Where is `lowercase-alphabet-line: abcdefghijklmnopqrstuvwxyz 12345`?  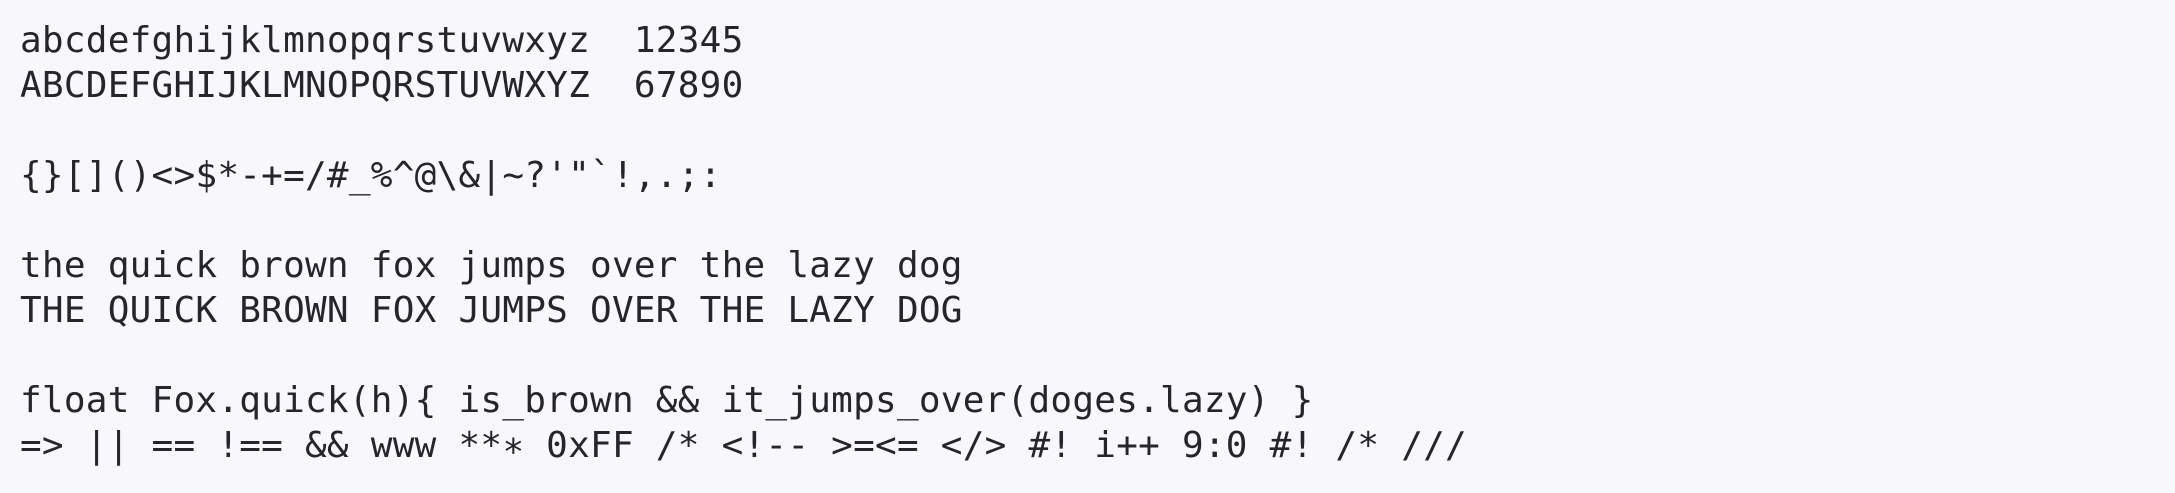 lowercase-alphabet-line: abcdefghijklmnopqrstuvwxyz 12345 is located at coordinates (382, 40).